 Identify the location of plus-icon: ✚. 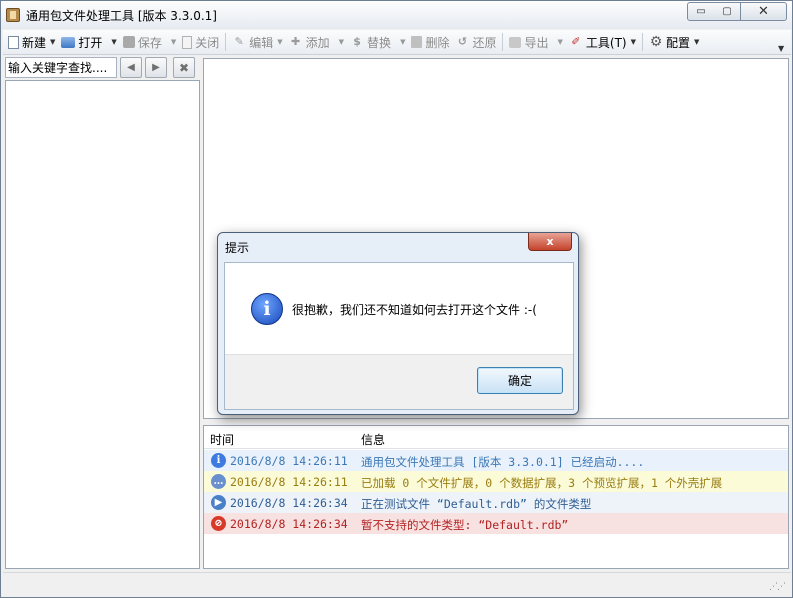
(296, 41).